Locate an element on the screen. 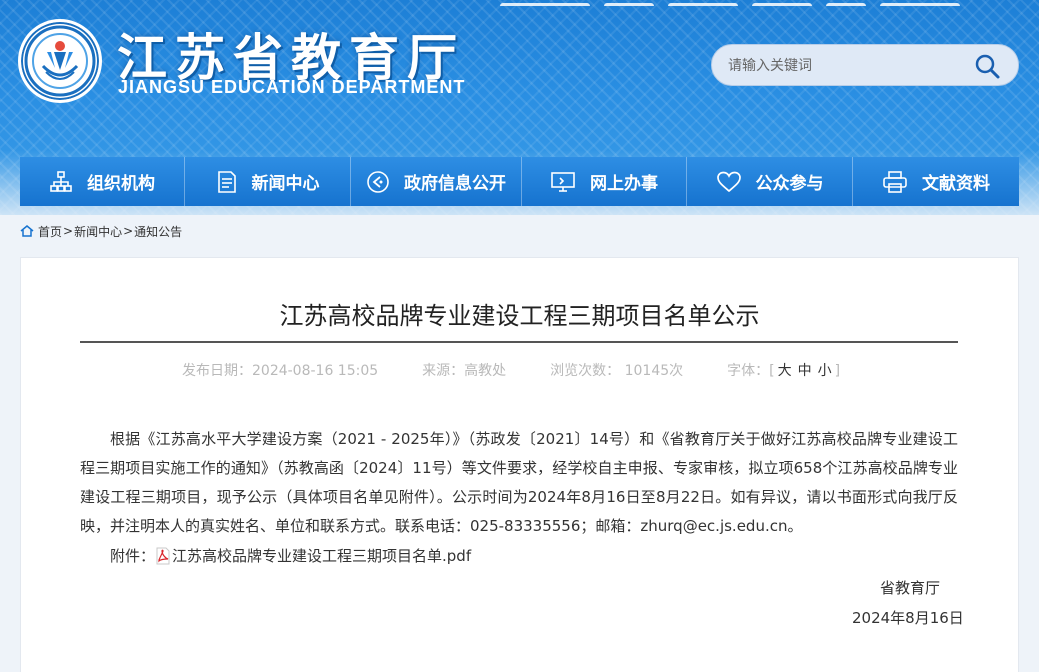 The height and width of the screenshot is (672, 1039). search-icon is located at coordinates (987, 66).